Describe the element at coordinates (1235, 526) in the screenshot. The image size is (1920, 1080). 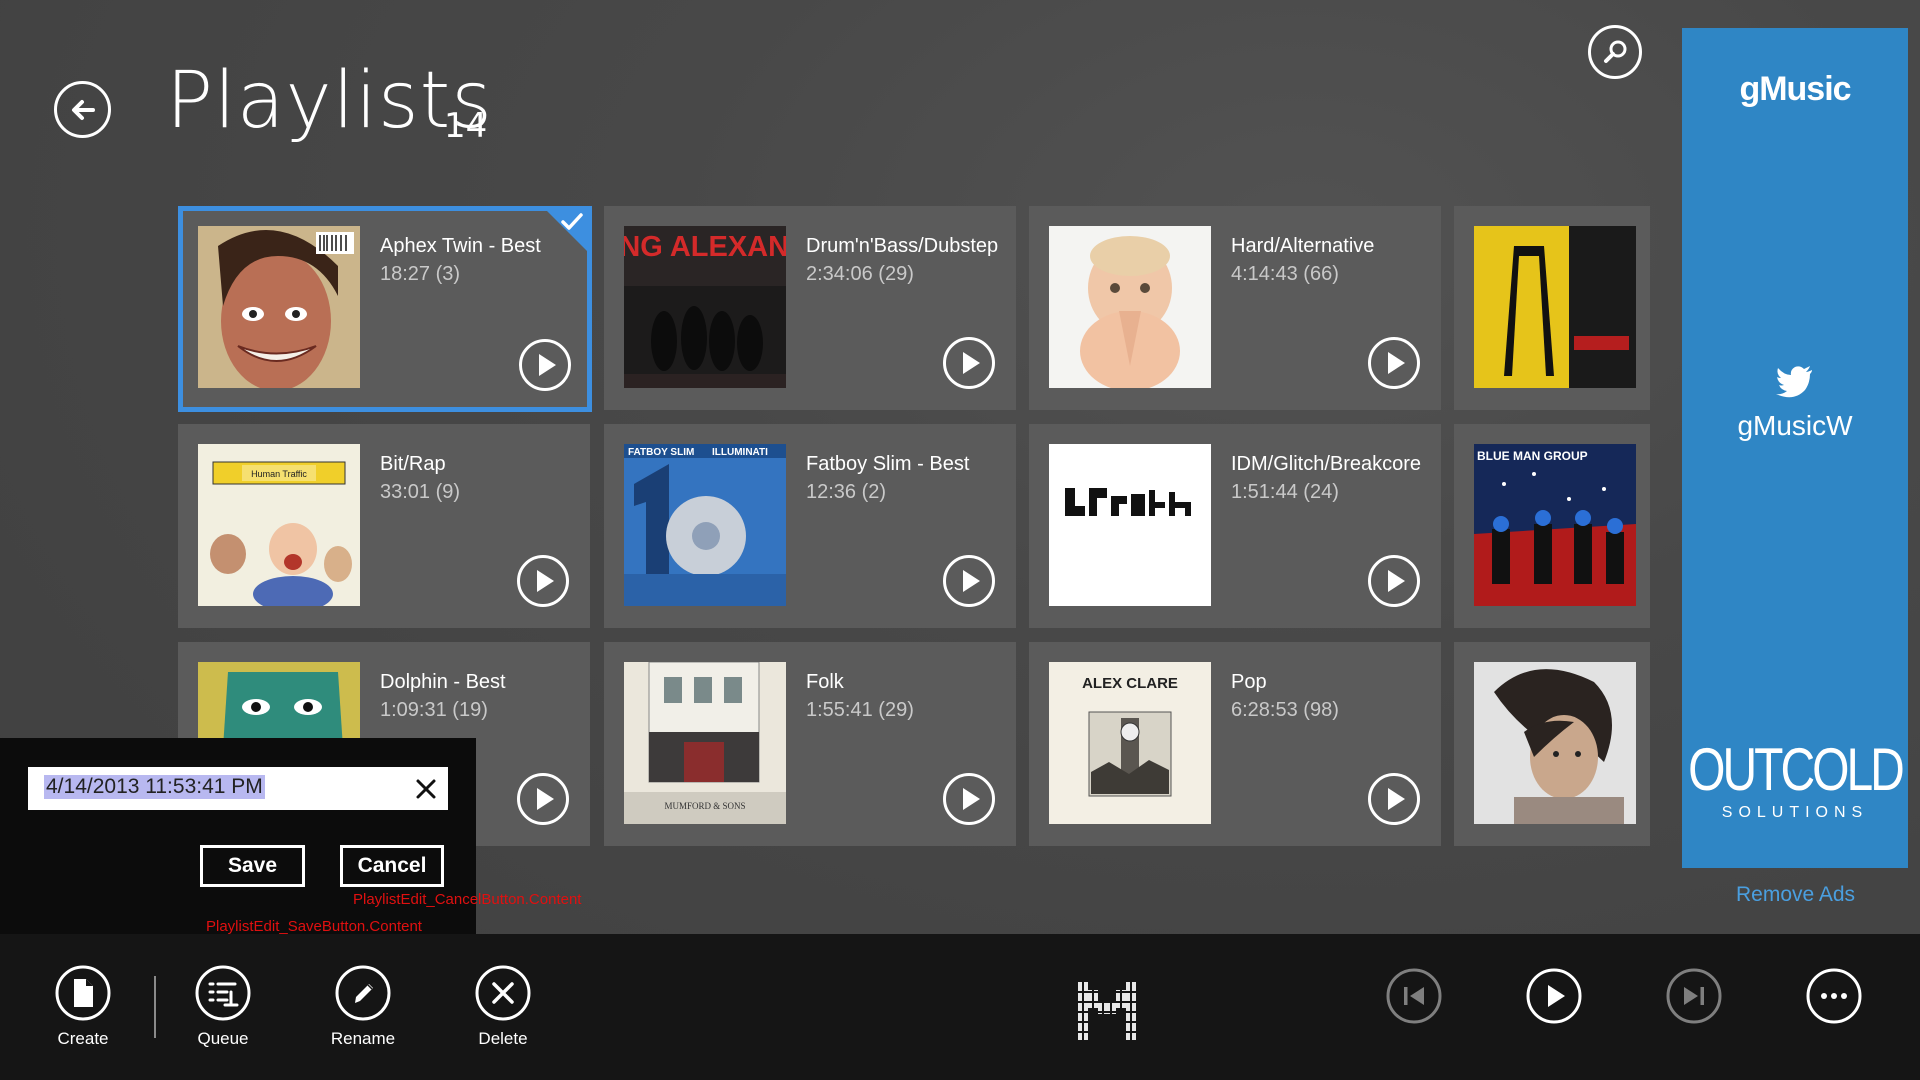
I see `playlist-tile: IDM/Glitch/Breakcore 1:51:44 (24)` at that location.